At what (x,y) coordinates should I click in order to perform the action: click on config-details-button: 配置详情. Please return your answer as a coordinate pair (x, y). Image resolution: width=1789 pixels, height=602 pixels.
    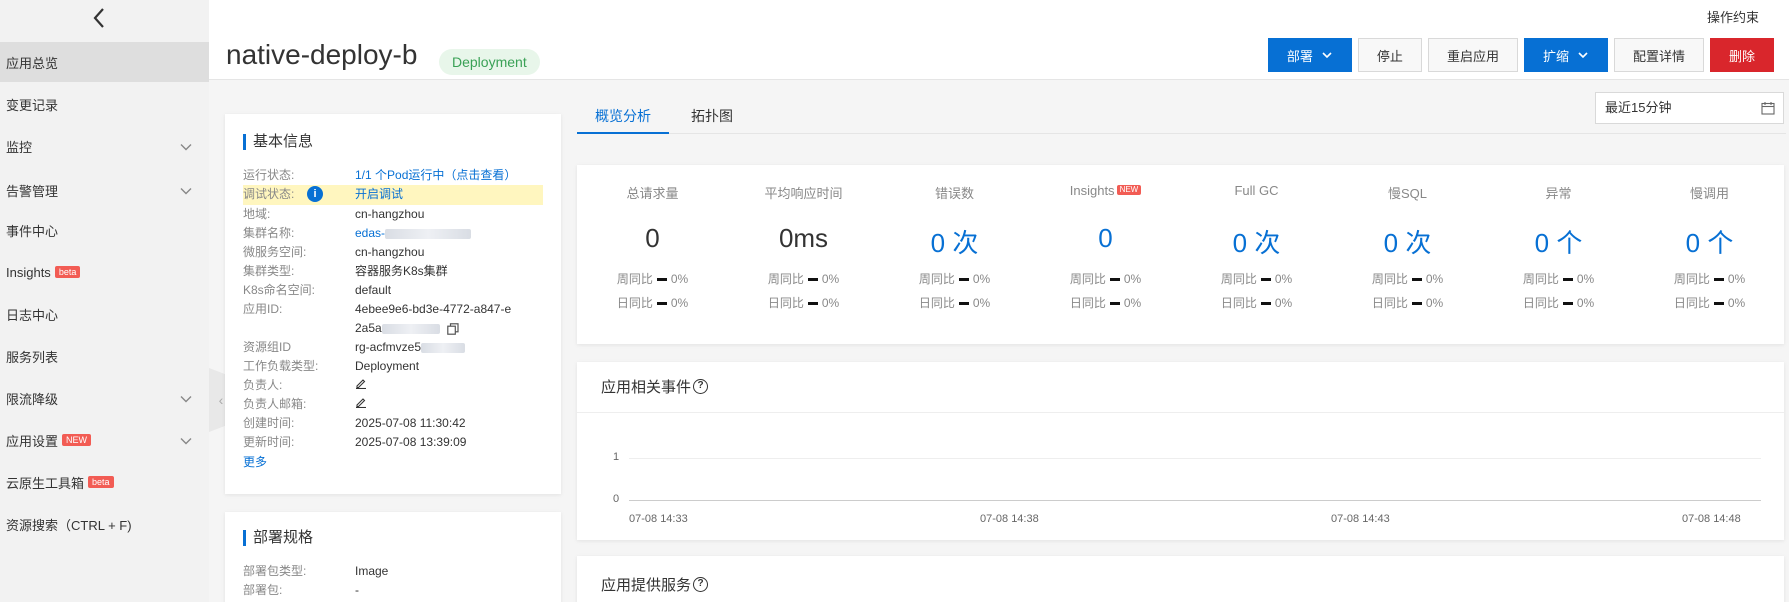
    Looking at the image, I should click on (1658, 55).